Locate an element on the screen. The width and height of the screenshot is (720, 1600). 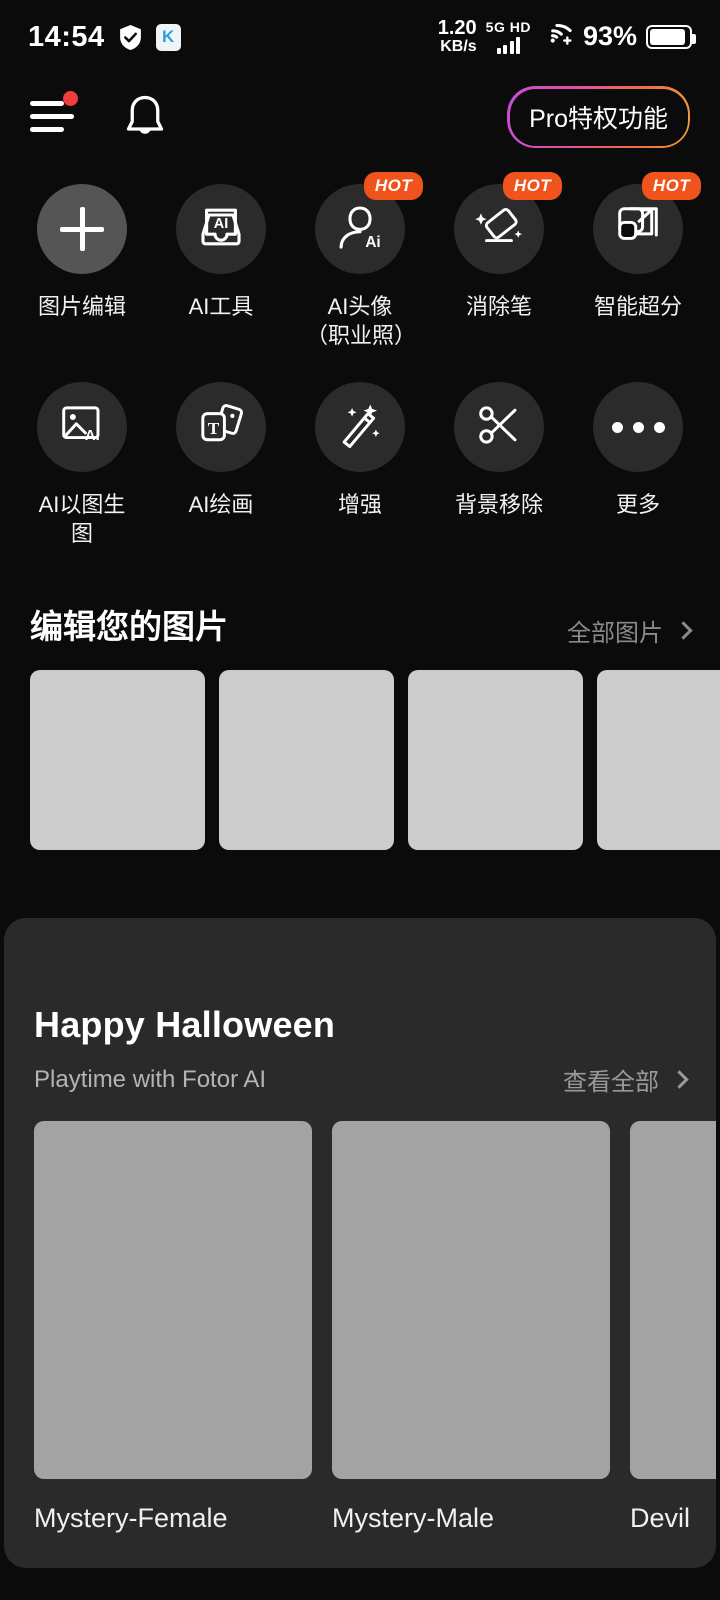
tool-label: 更多 is located at coordinates (637, 505).